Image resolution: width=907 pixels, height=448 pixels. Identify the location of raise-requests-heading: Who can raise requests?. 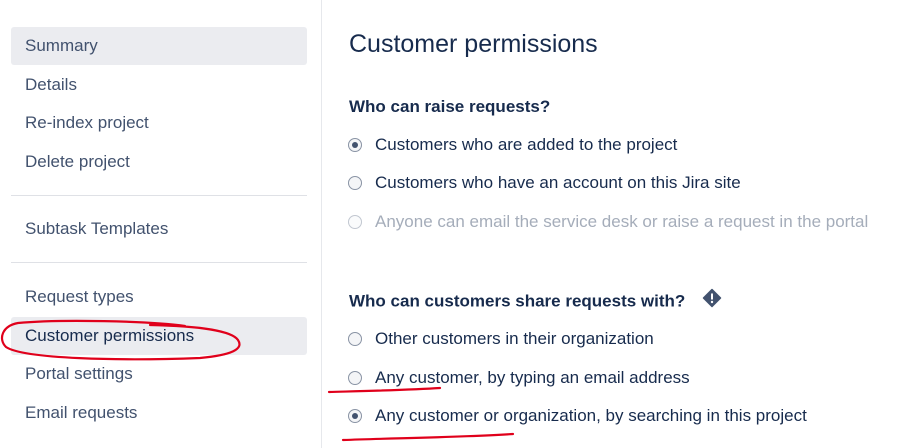
(450, 106).